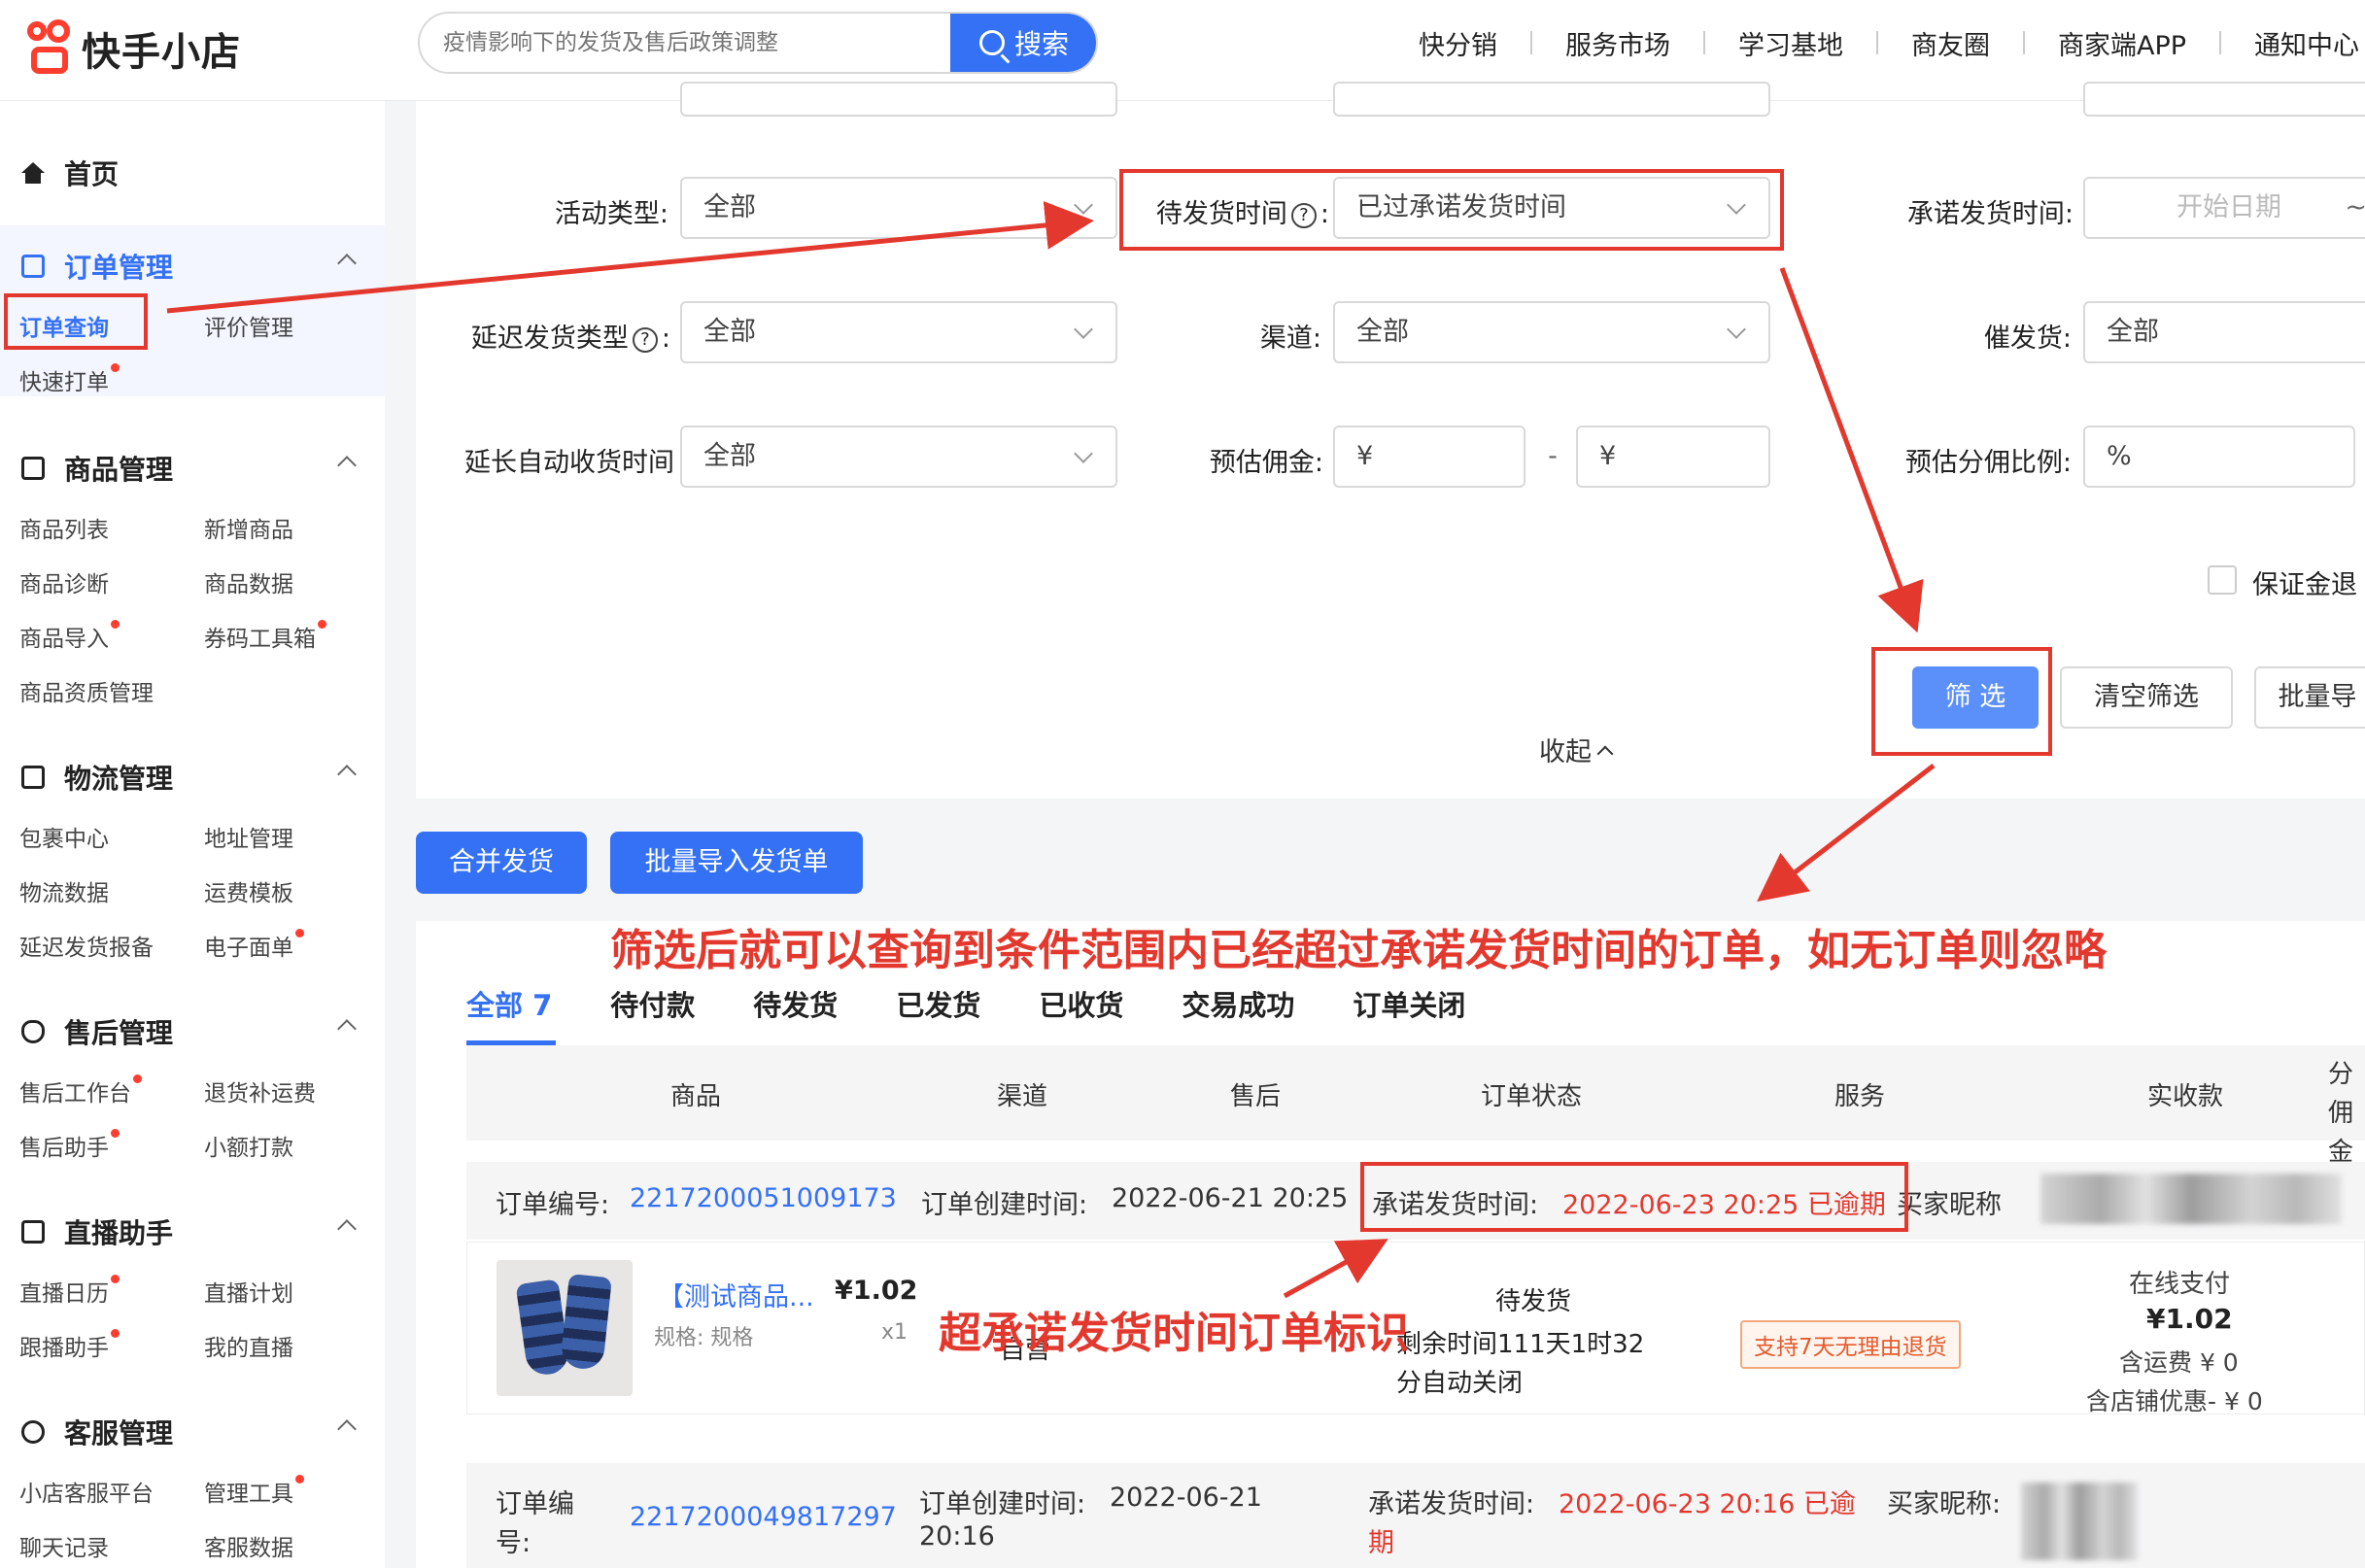  What do you see at coordinates (254, 945) in the screenshot?
I see `sidebar-item-e-waybill: 电子面单` at bounding box center [254, 945].